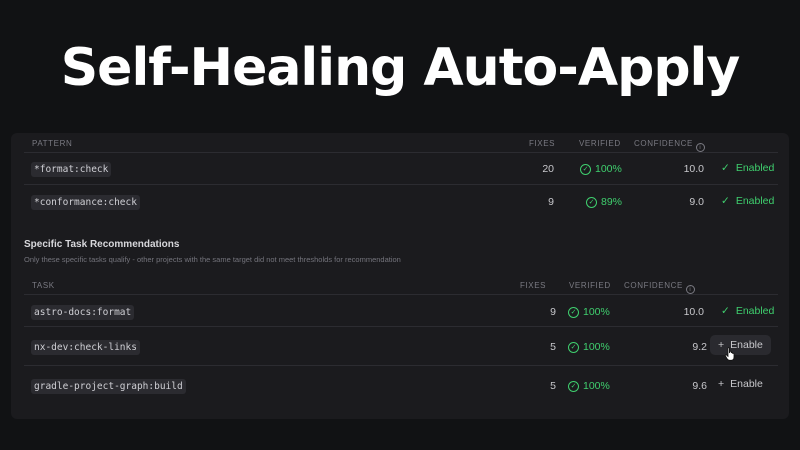 The image size is (800, 450). I want to click on pattern-name: *format:check, so click(71, 169).